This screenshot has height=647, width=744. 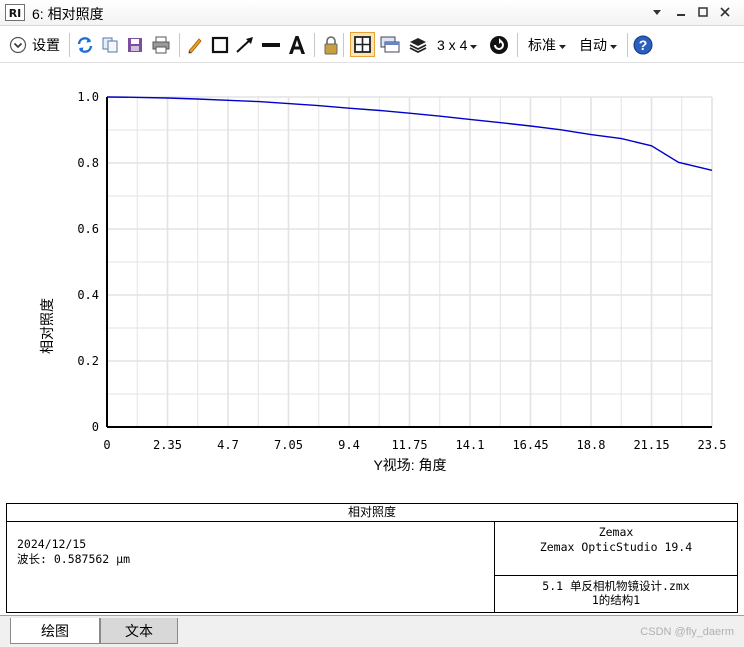 I want to click on info-product: Zemax OpticStudio 19.4, so click(x=616, y=547).